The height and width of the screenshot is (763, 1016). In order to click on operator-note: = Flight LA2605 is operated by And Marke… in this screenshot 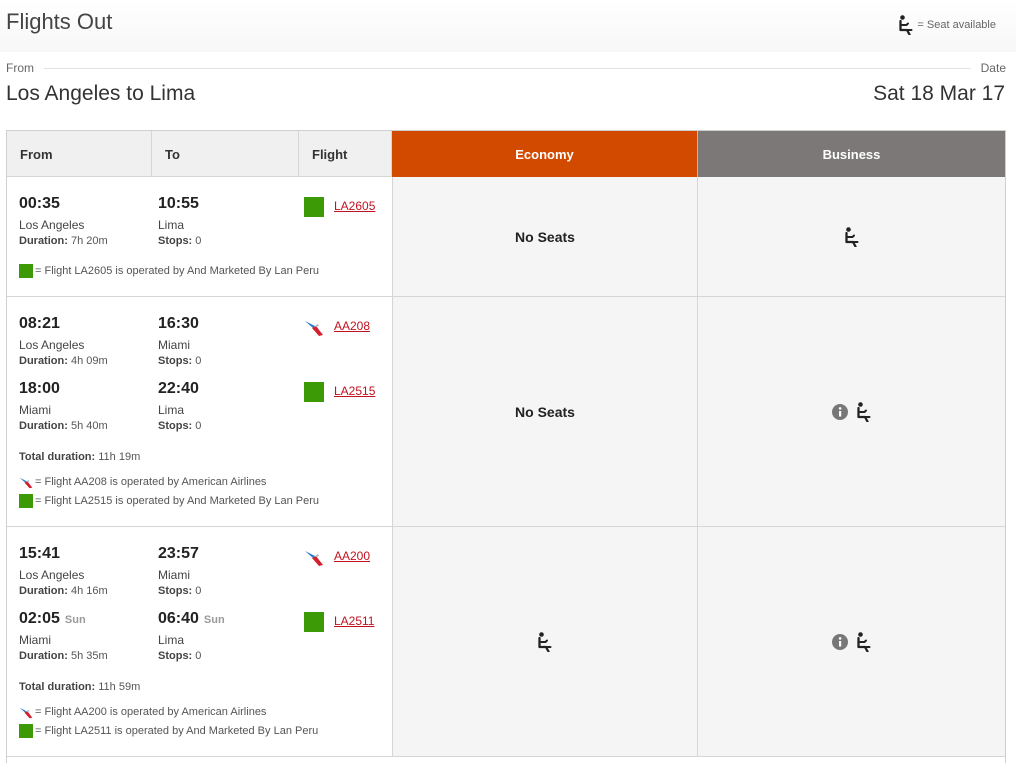, I will do `click(169, 271)`.